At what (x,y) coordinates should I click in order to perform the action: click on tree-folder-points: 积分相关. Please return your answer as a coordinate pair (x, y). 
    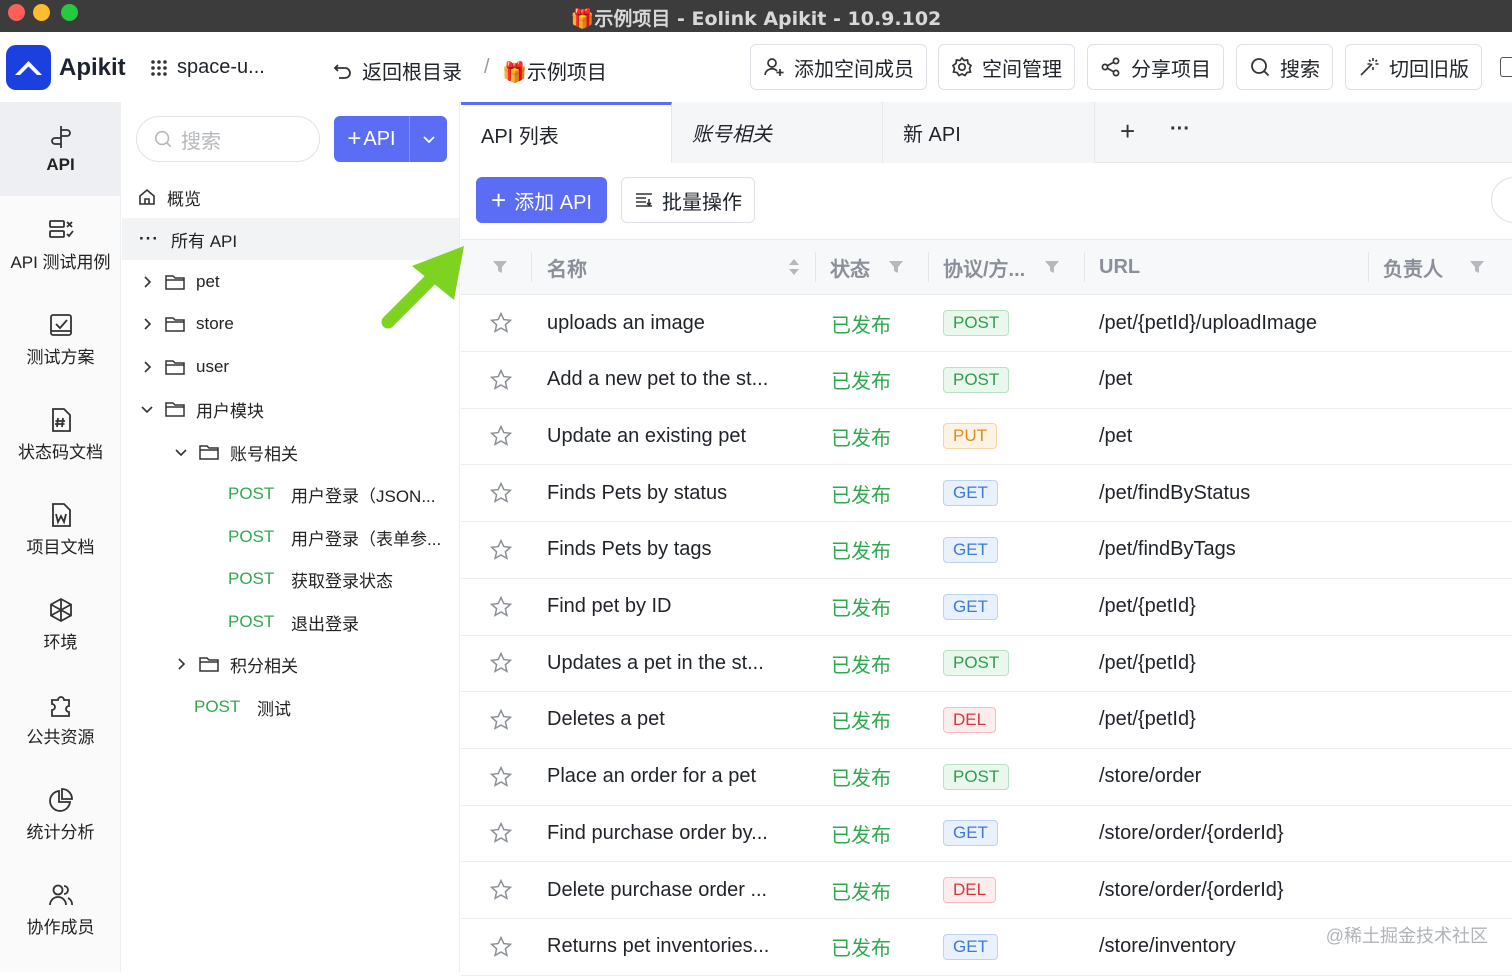
    Looking at the image, I should click on (290, 664).